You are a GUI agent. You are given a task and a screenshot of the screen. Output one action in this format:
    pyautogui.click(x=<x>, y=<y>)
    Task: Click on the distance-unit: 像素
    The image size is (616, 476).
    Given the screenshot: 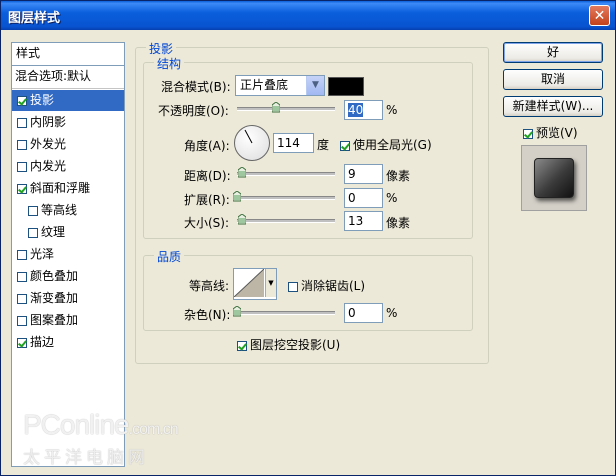 What is the action you would take?
    pyautogui.click(x=398, y=176)
    